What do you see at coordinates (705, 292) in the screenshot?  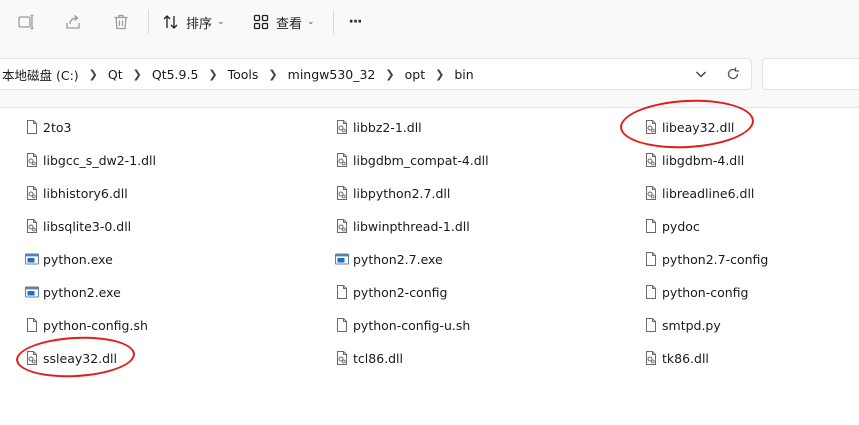 I see `file-name: python-config` at bounding box center [705, 292].